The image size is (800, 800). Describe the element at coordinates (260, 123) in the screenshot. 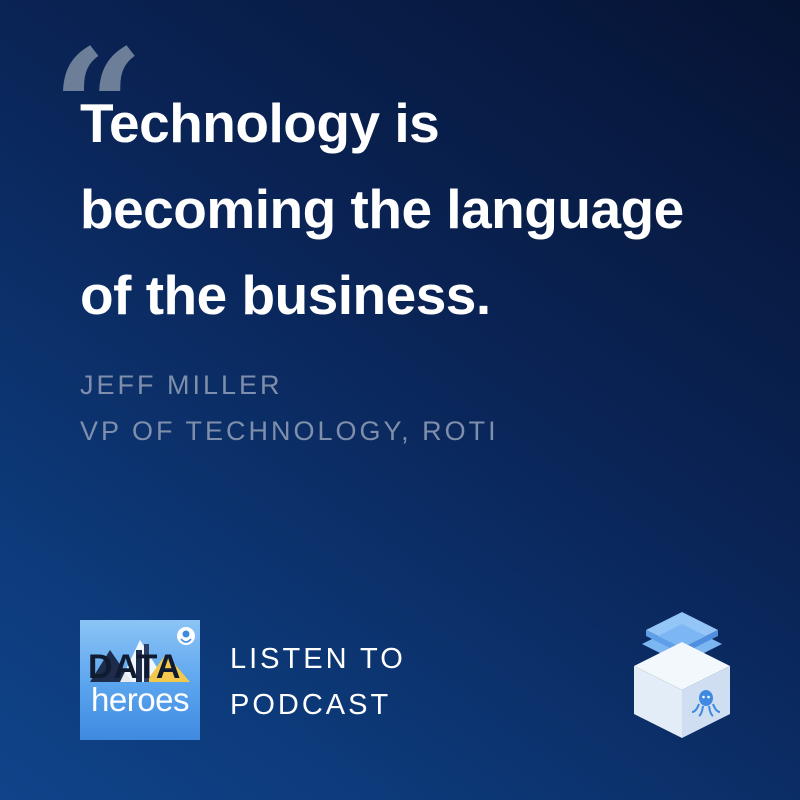

I see `quote-line: Technology is` at that location.